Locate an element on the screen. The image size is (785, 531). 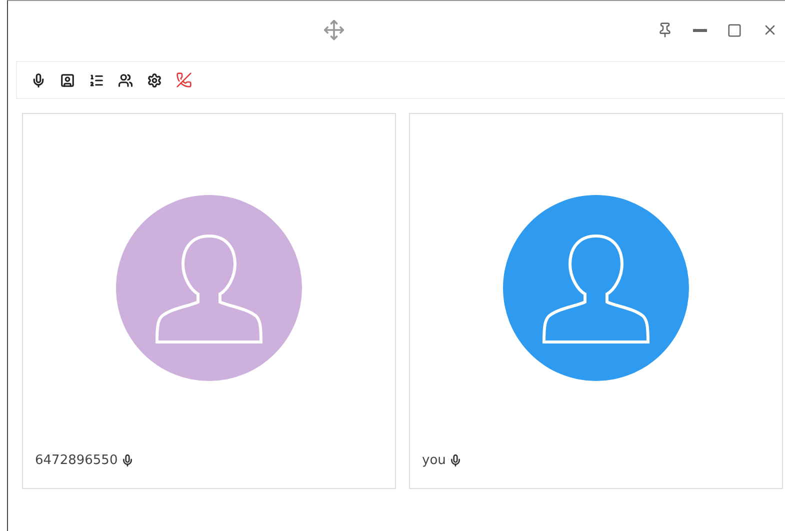
minimize-button is located at coordinates (700, 30).